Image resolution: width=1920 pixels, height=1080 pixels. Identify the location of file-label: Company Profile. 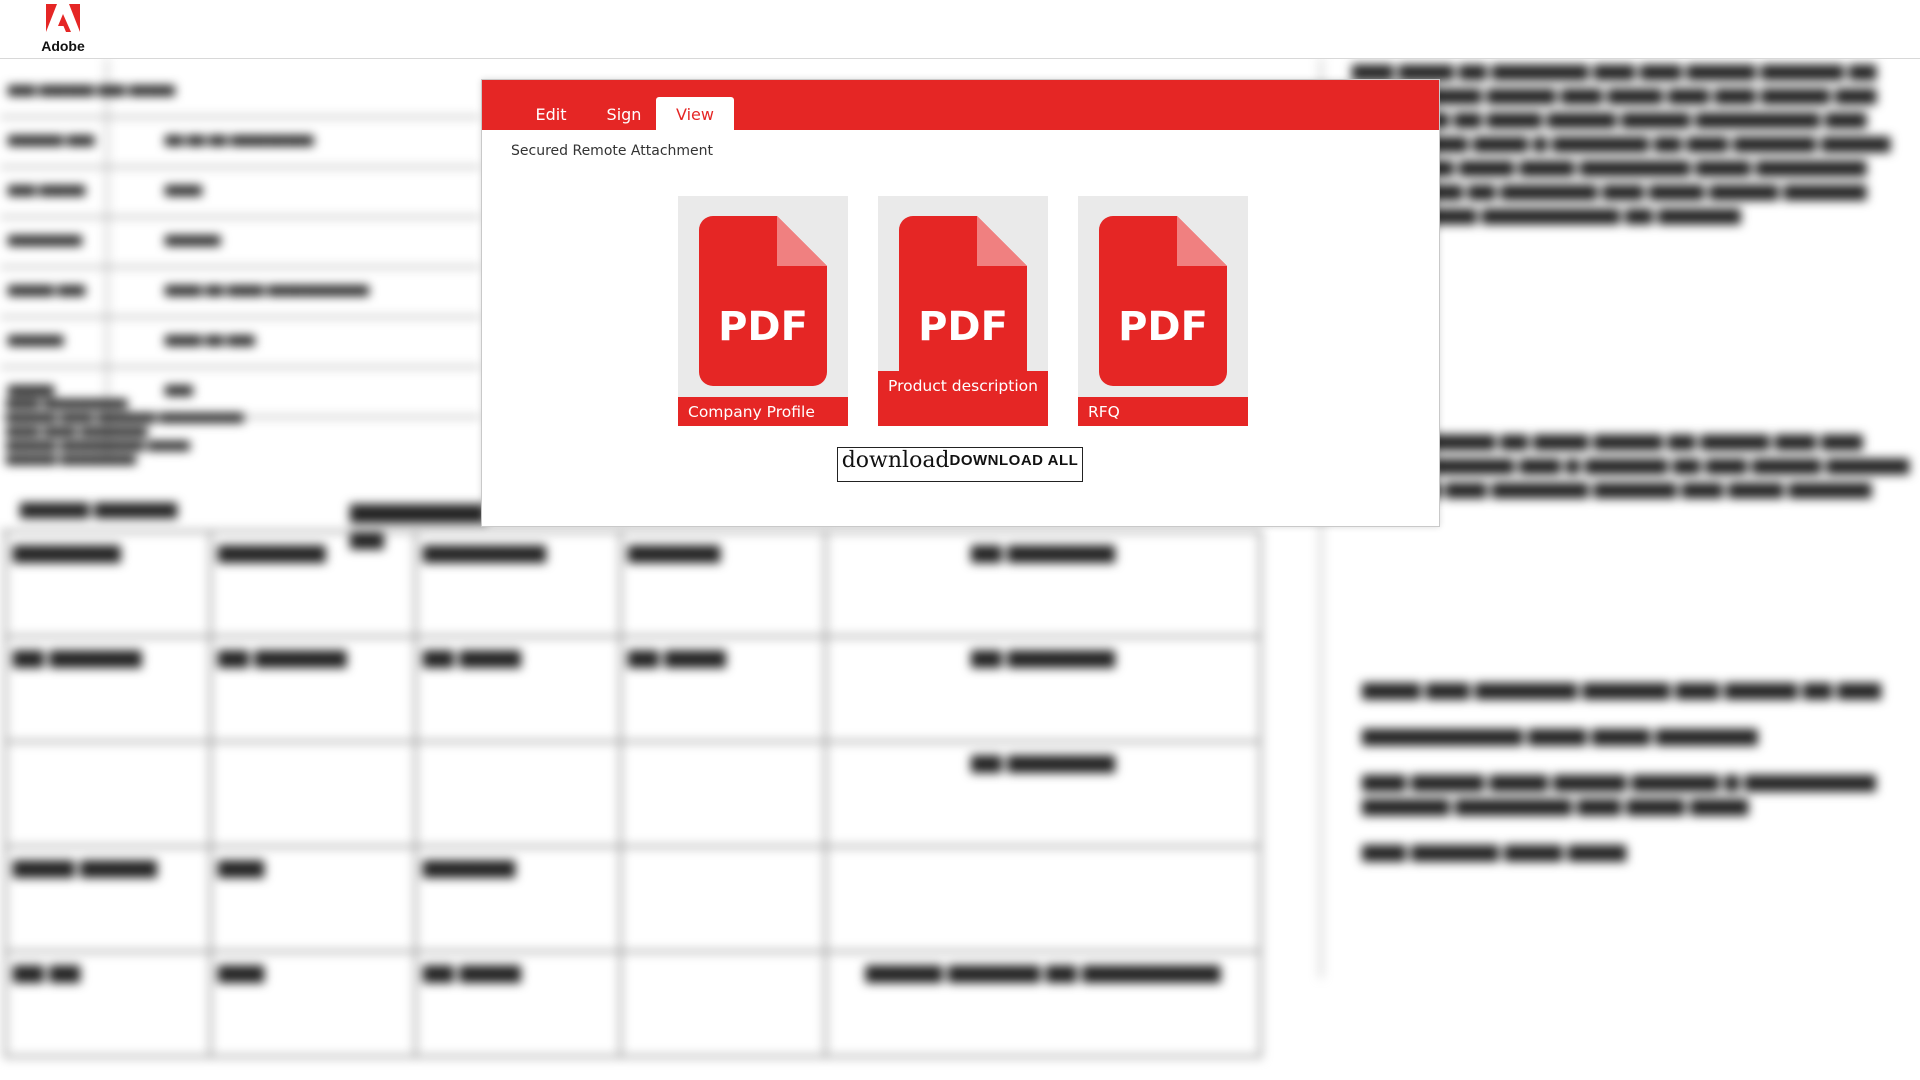
(763, 411).